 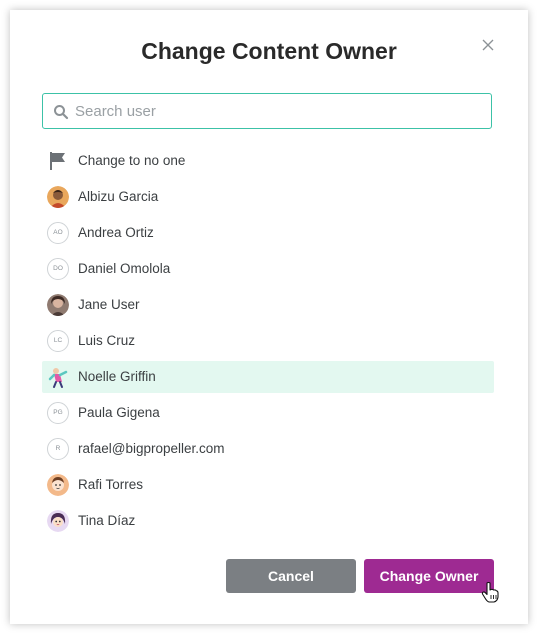 What do you see at coordinates (58, 341) in the screenshot?
I see `user-avatar-initials: LC` at bounding box center [58, 341].